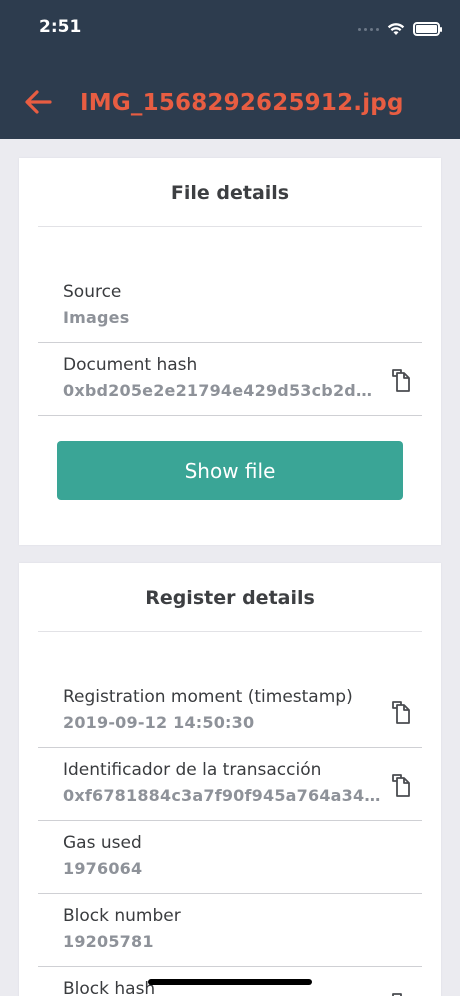 The width and height of the screenshot is (460, 996). I want to click on gas-used-row: Gas used 1976064, so click(230, 857).